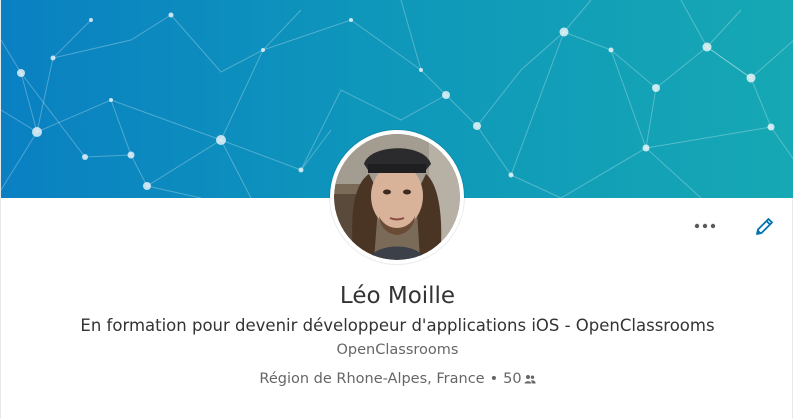 The height and width of the screenshot is (418, 793). I want to click on edit-profile-button, so click(764, 227).